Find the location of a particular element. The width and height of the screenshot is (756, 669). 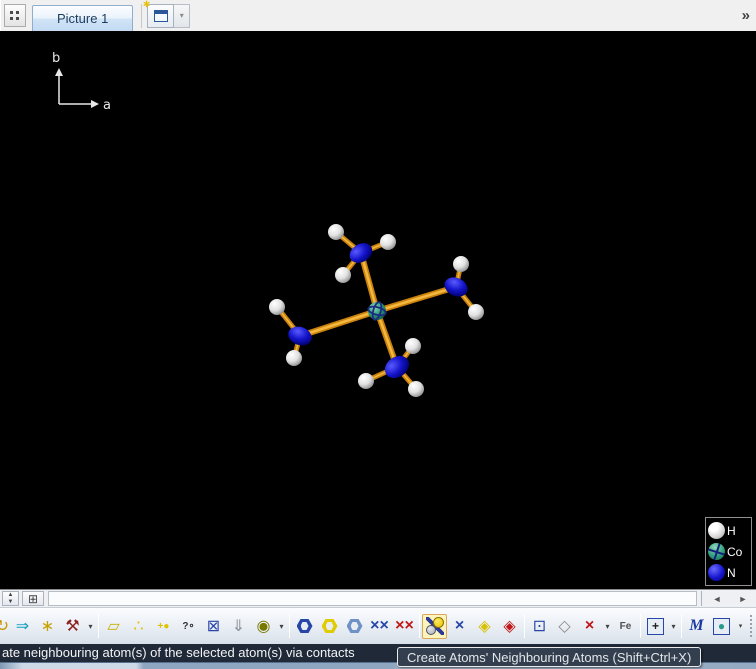

add-all-atoms-button: ∴ is located at coordinates (138, 626).